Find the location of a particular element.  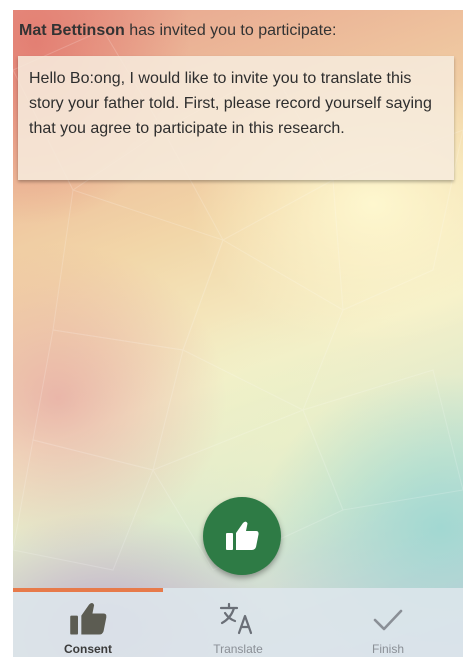

translate-icon is located at coordinates (236, 618).